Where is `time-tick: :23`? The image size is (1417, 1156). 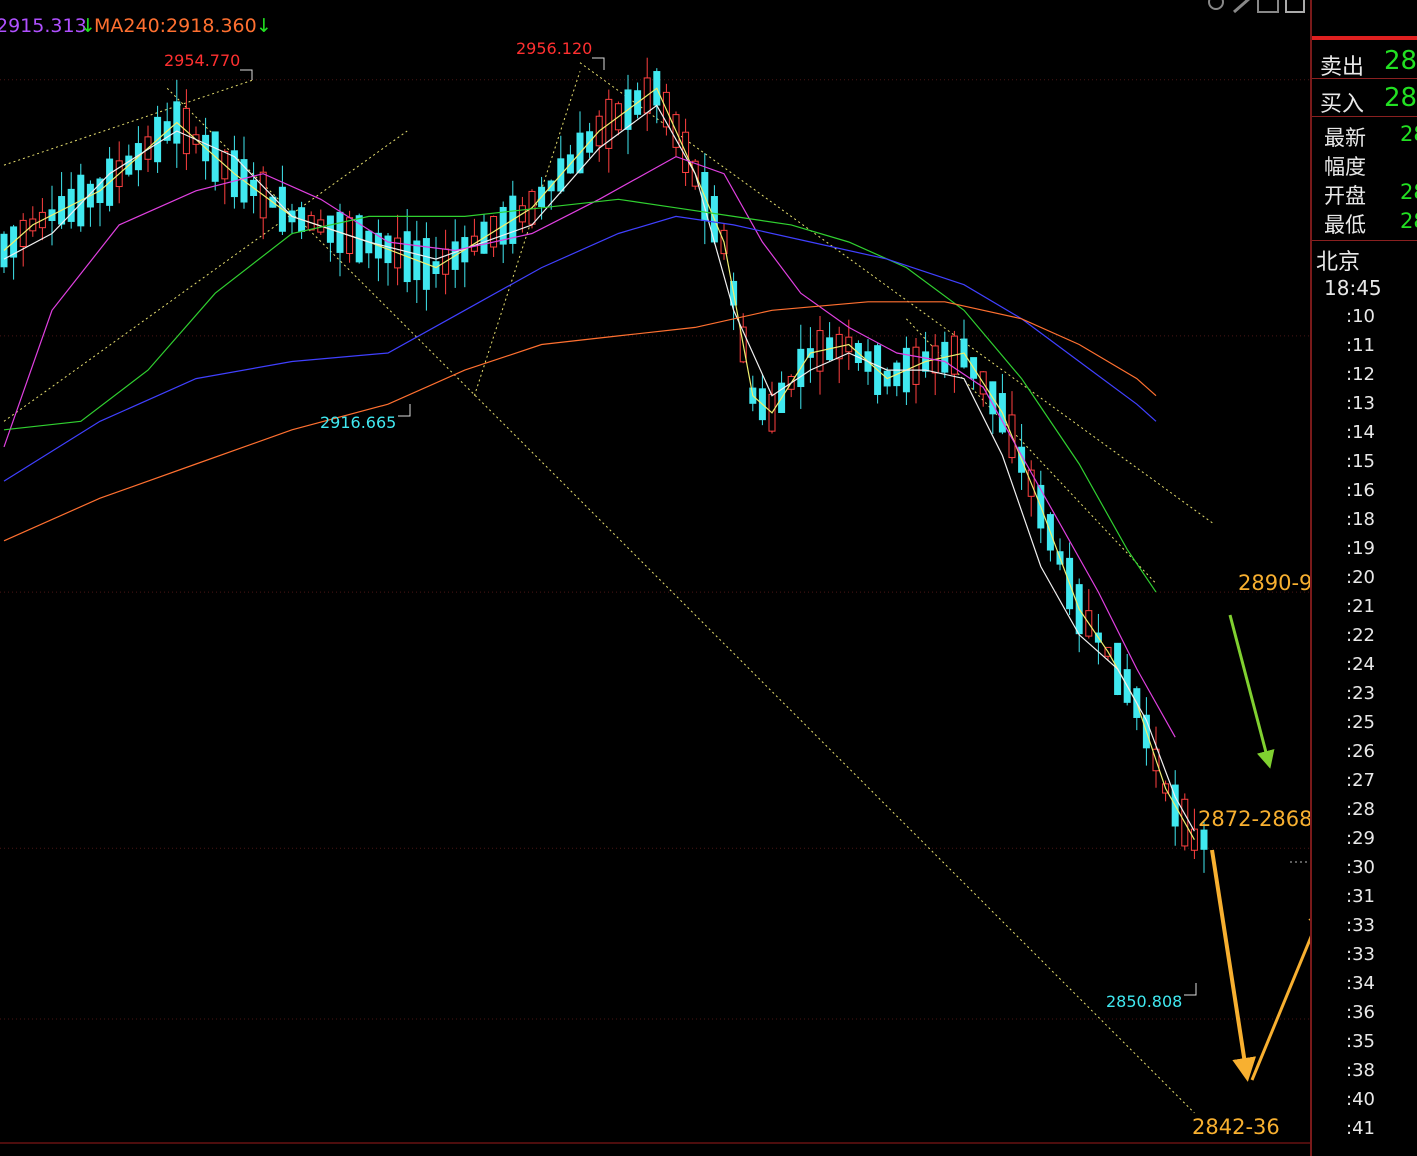
time-tick: :23 is located at coordinates (1360, 693).